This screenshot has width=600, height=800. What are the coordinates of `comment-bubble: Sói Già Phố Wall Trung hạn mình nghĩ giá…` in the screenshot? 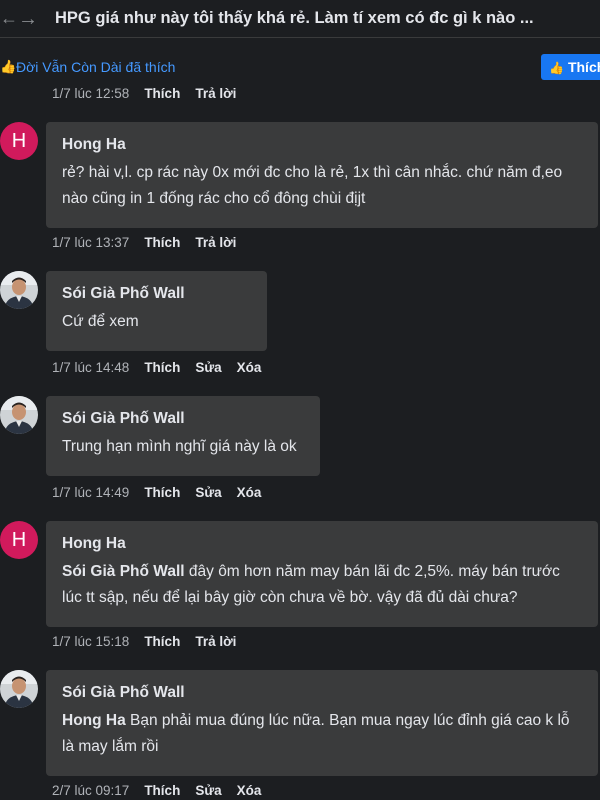 It's located at (183, 436).